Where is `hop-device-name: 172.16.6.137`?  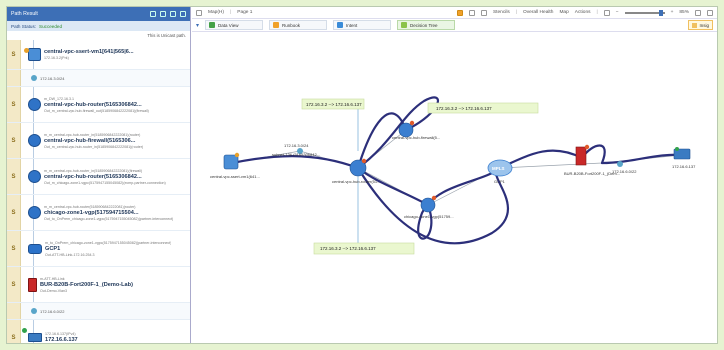
hop-device-name: 172.16.6.137 is located at coordinates (61, 340).